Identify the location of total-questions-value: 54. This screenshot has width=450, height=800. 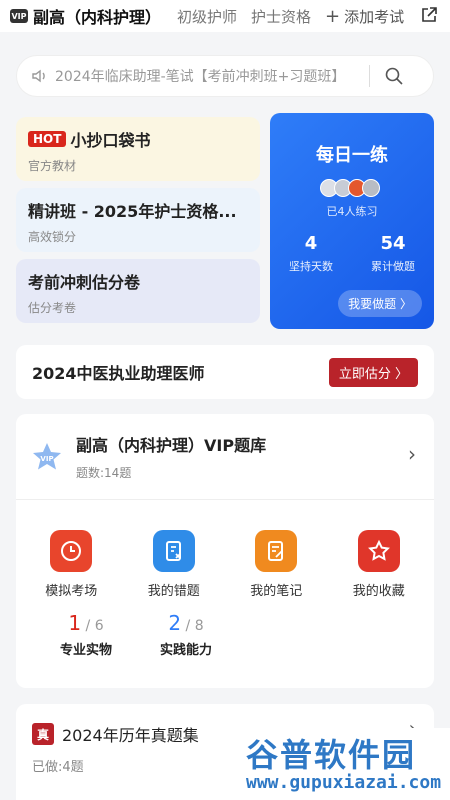
(393, 243).